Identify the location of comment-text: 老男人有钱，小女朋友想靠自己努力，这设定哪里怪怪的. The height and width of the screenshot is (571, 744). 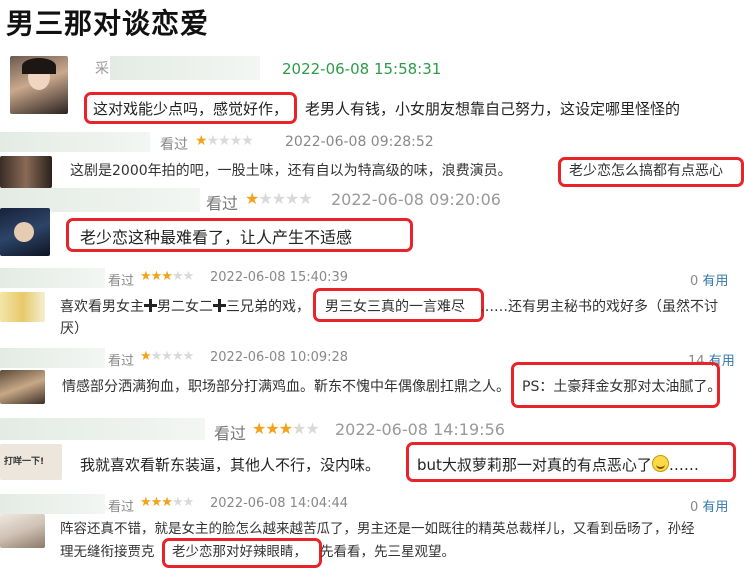
(493, 109).